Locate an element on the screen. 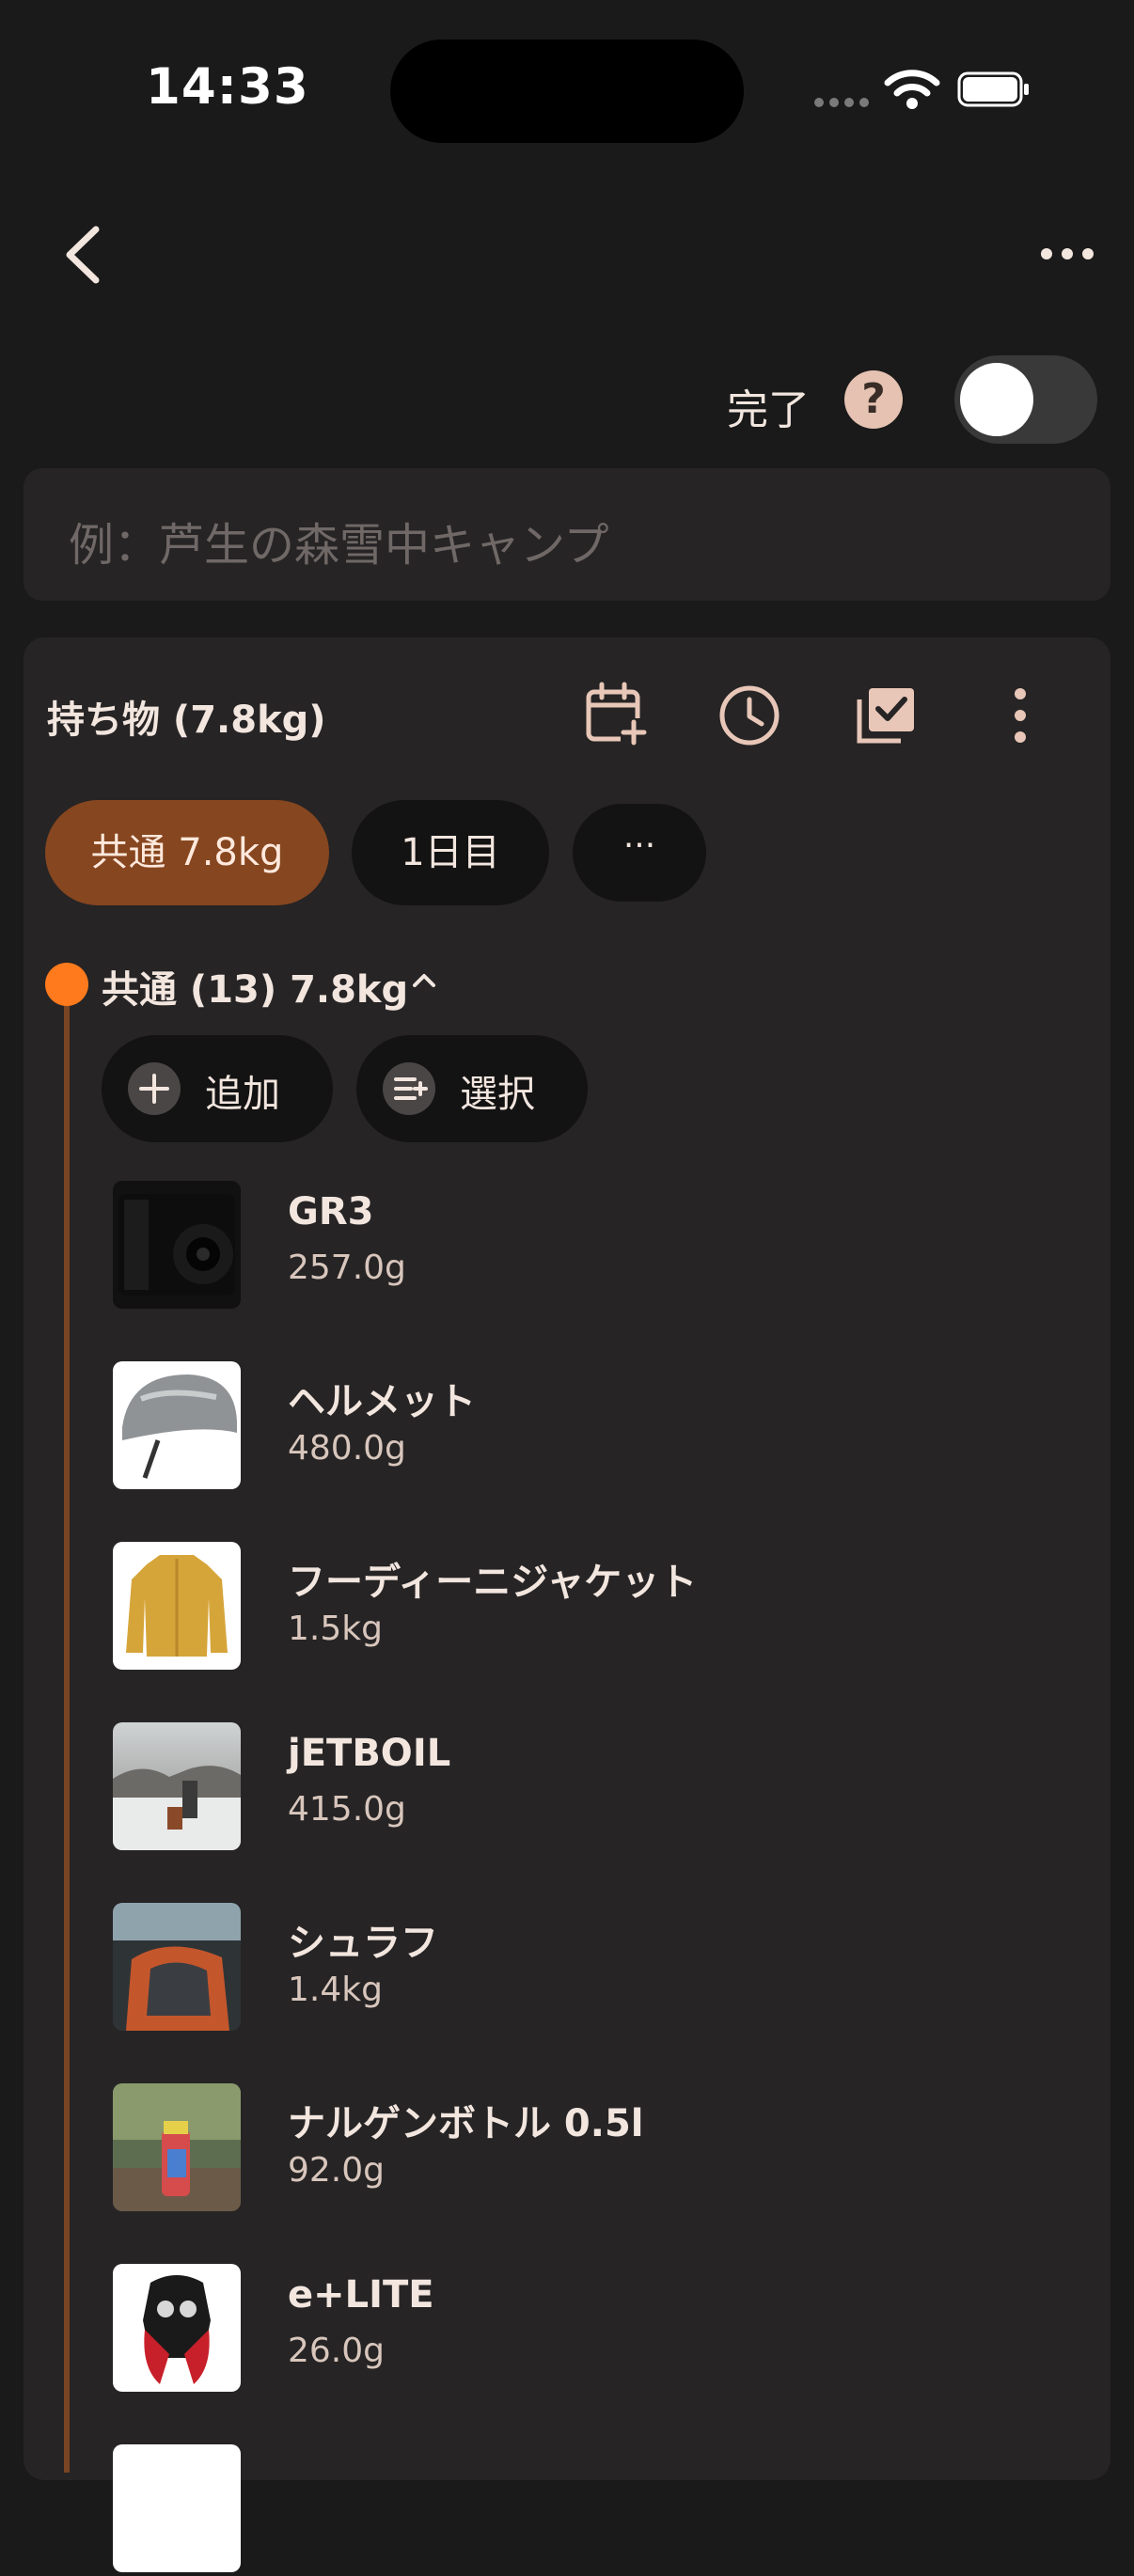 This screenshot has width=1134, height=2576. done-toggle is located at coordinates (1025, 399).